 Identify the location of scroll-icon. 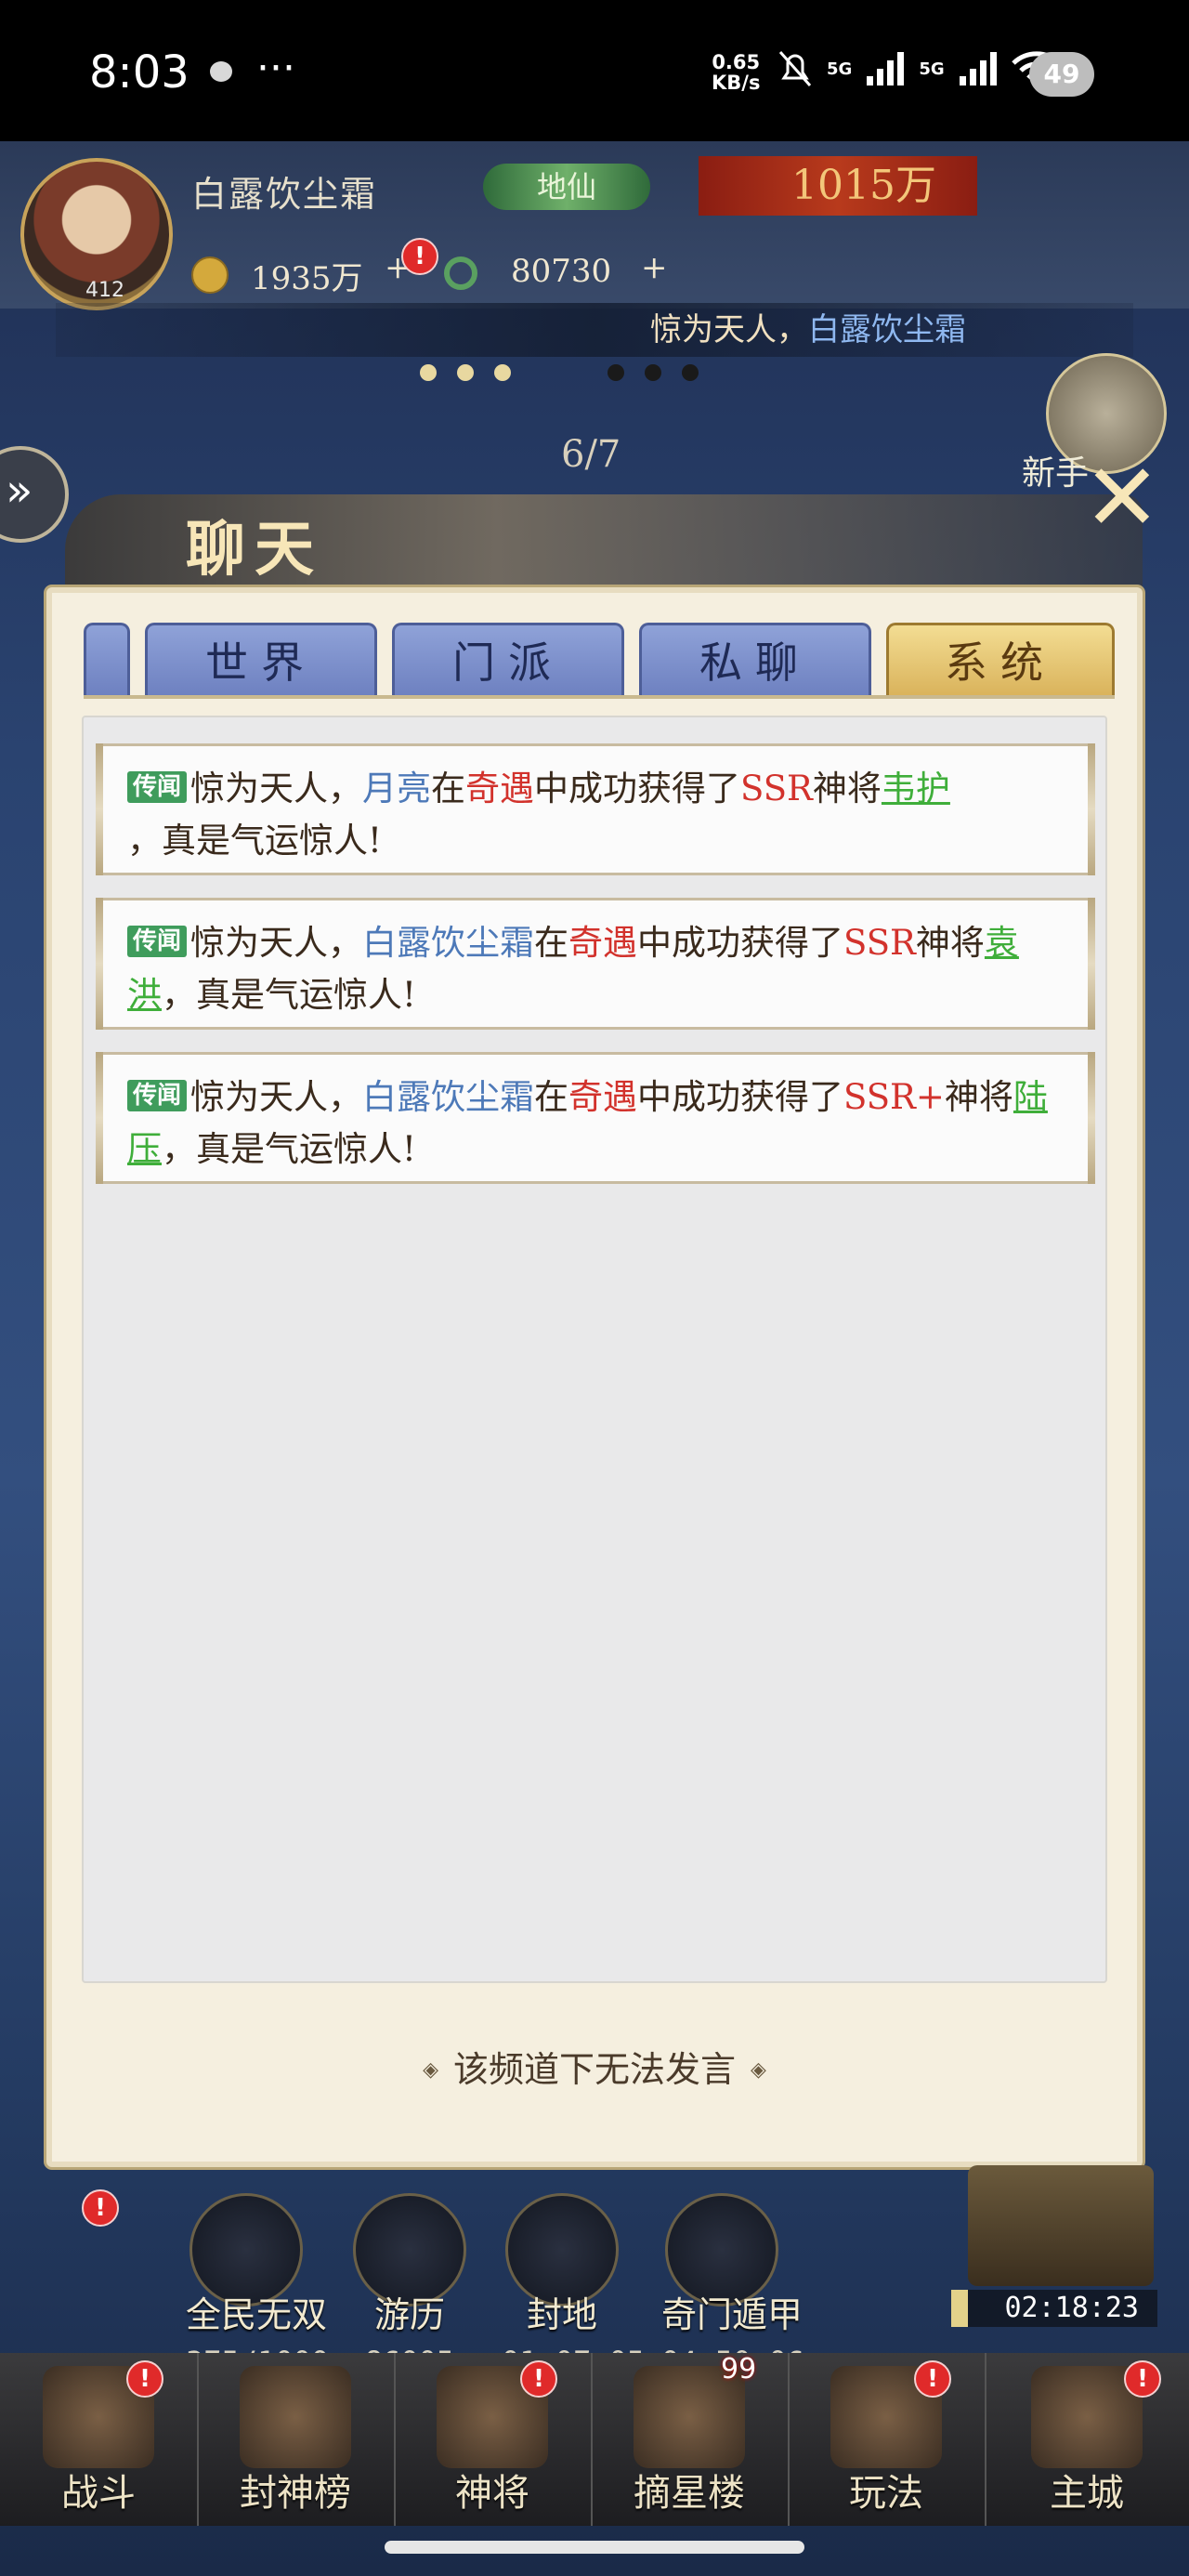
(295, 2417).